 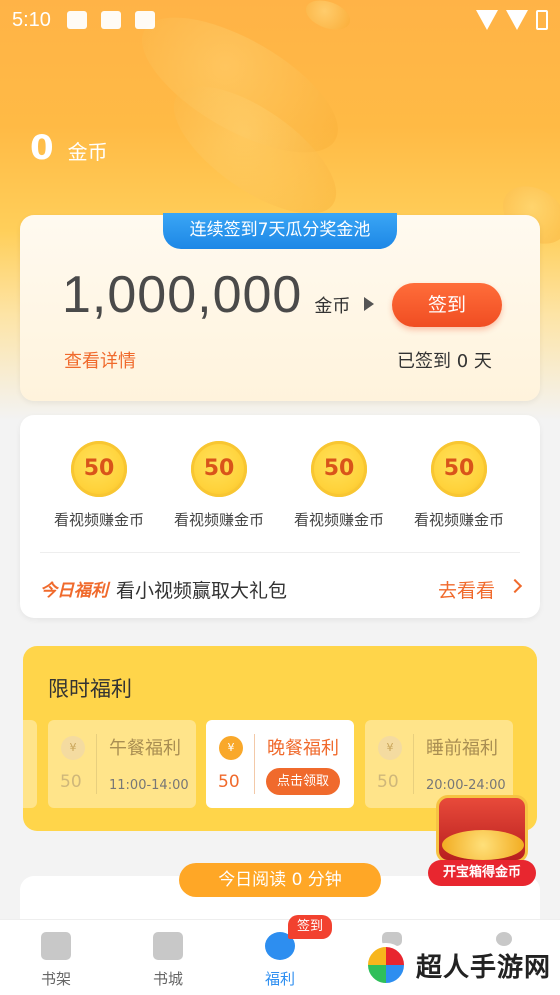 I want to click on bookshelf-icon, so click(x=56, y=946).